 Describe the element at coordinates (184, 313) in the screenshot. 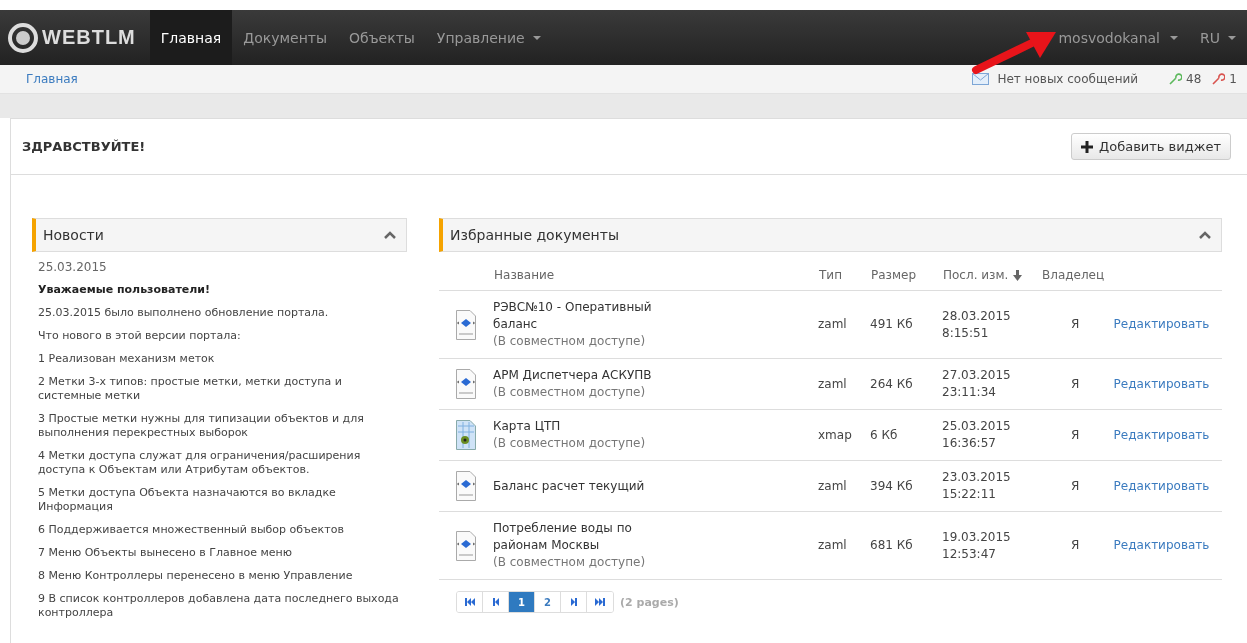

I see `news-paragraph: 25.03.2015 было выполнено обновление портала.` at that location.